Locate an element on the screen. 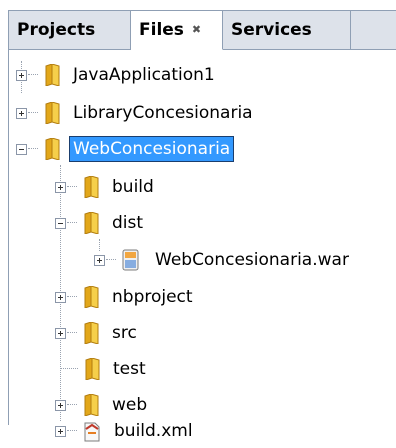  tab-bar: Projects Files ✖ Services is located at coordinates (202, 30).